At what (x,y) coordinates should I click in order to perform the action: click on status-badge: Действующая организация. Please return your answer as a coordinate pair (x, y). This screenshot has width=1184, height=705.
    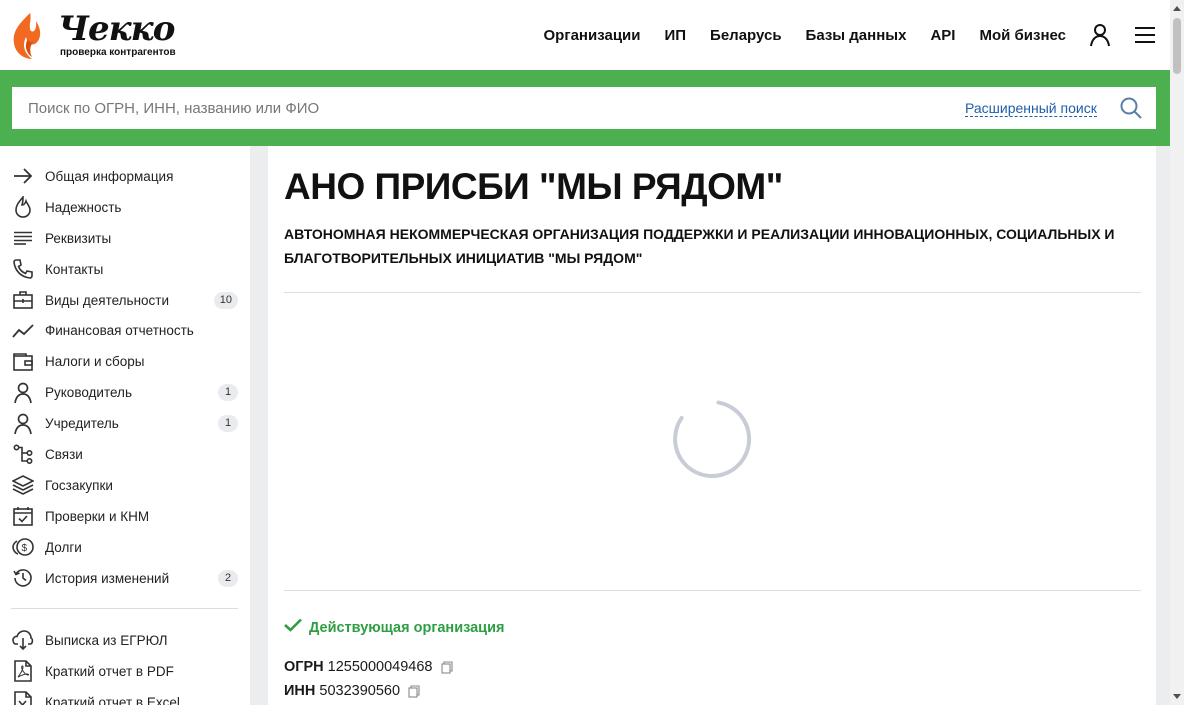
    Looking at the image, I should click on (394, 627).